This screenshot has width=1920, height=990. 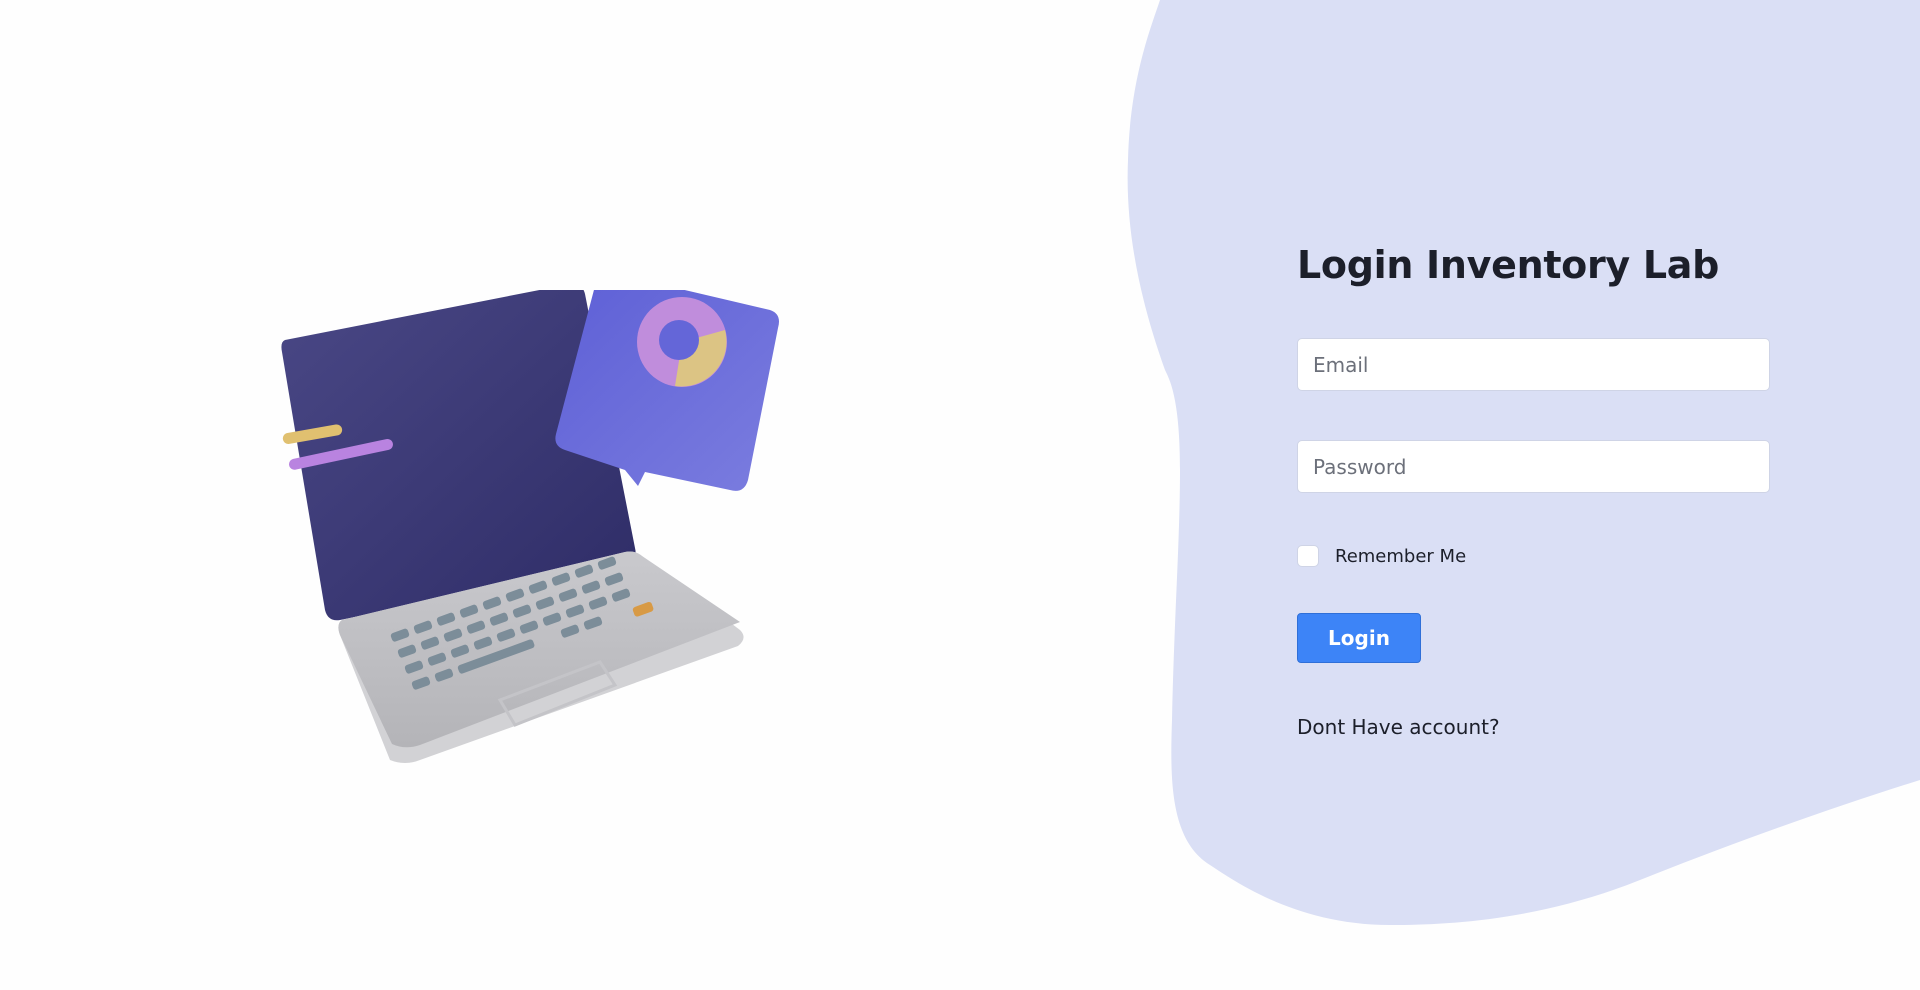 I want to click on signup-link: Dont Have account?, so click(x=1533, y=727).